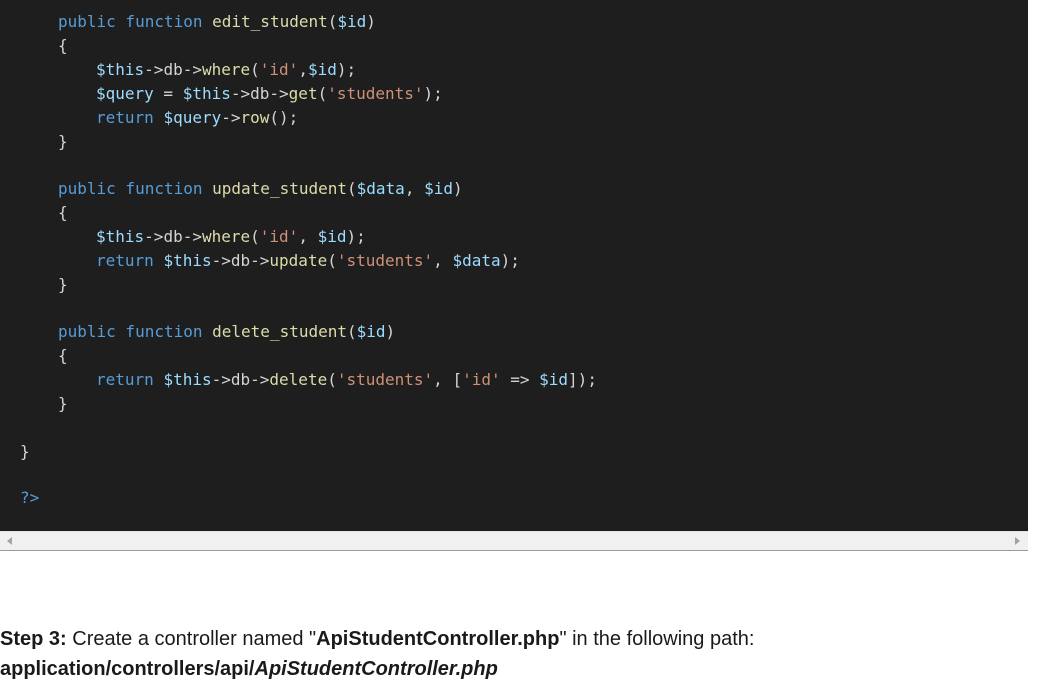 This screenshot has width=1046, height=692. Describe the element at coordinates (1017, 541) in the screenshot. I see `scroll-right-arrow-icon` at that location.